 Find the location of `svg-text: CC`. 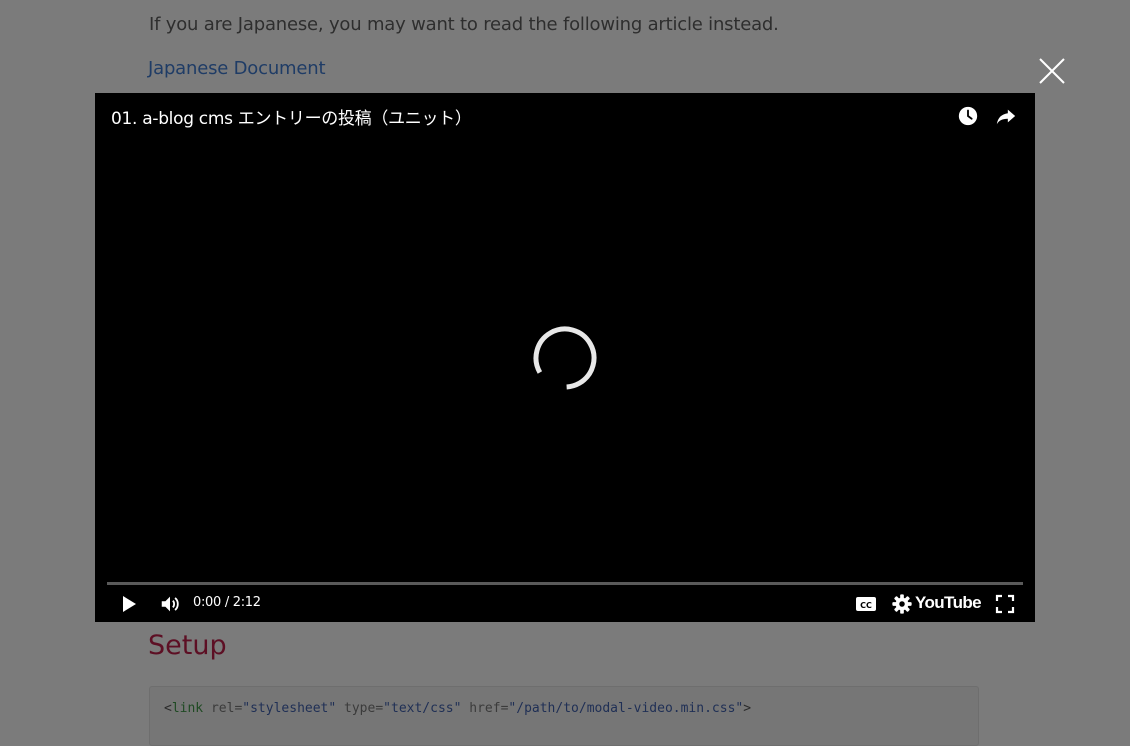

svg-text: CC is located at coordinates (866, 605).